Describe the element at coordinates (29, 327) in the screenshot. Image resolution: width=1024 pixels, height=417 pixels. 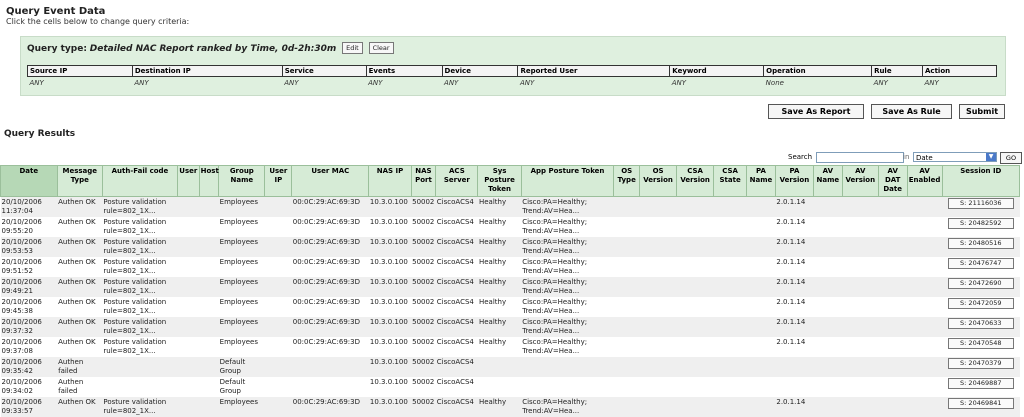
I see `table-cell: 20/10/2006 09:37:32` at that location.